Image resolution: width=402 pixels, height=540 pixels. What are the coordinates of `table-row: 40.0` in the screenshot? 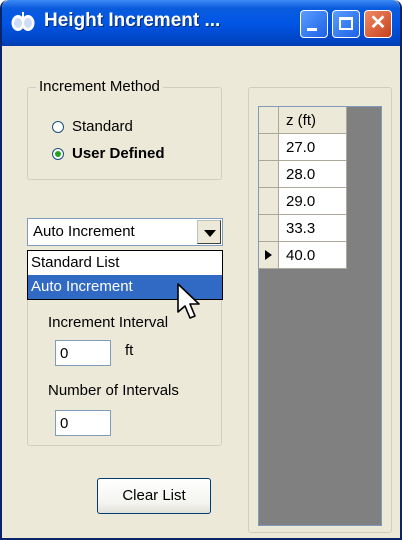 It's located at (303, 255).